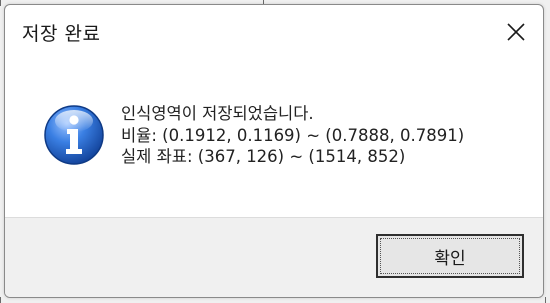 The height and width of the screenshot is (303, 550). What do you see at coordinates (74, 135) in the screenshot?
I see `info-icon` at bounding box center [74, 135].